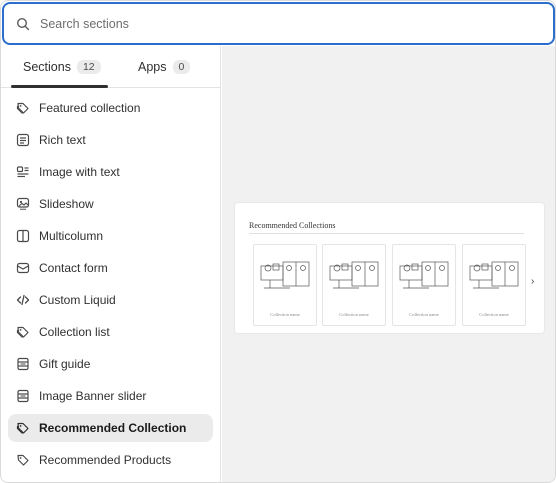 The height and width of the screenshot is (483, 556). I want to click on tab-apps: Apps 0, so click(164, 67).